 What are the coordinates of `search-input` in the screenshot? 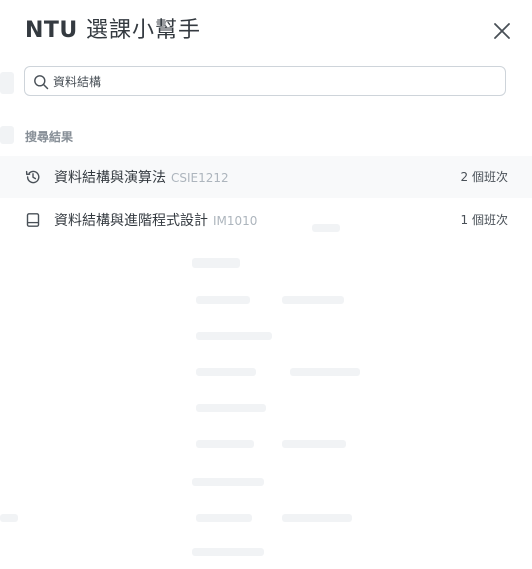 It's located at (273, 81).